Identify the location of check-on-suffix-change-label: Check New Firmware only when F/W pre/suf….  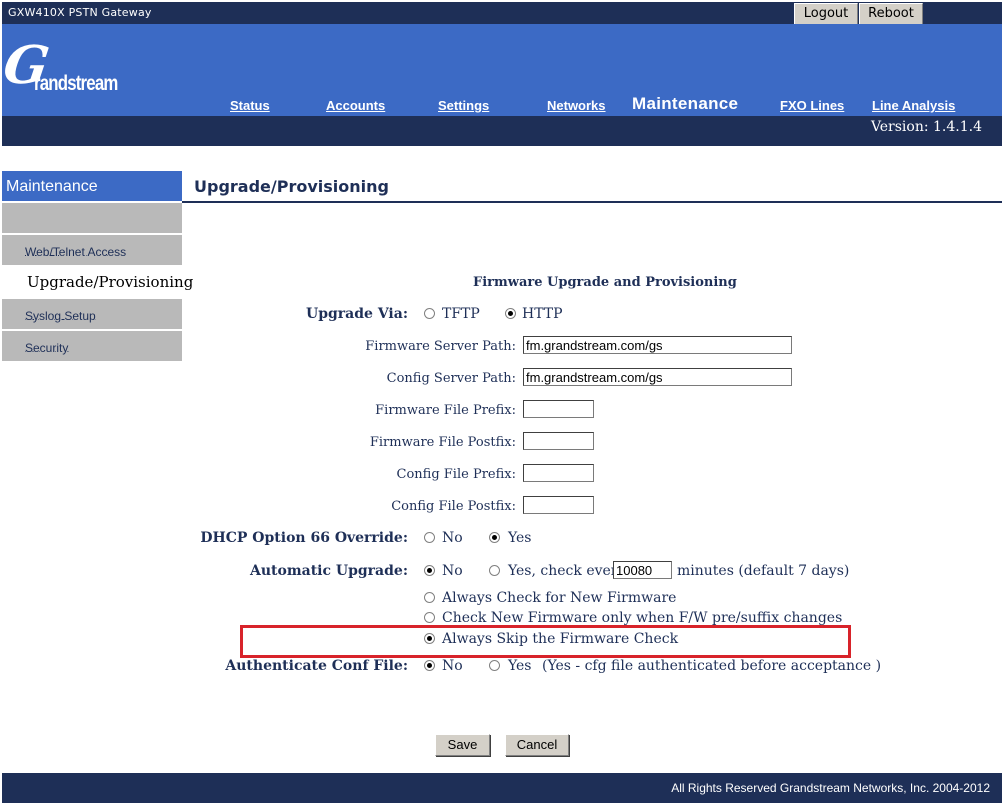
(642, 617).